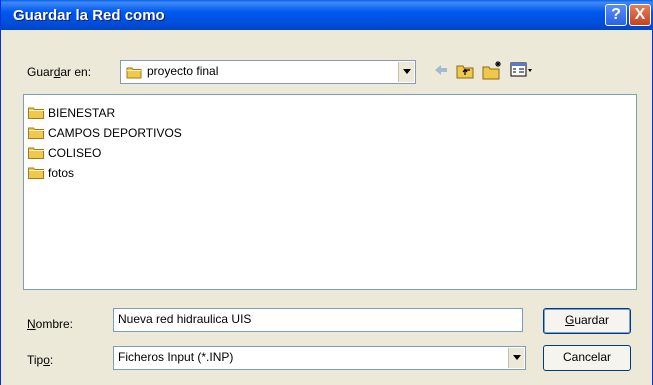 The width and height of the screenshot is (653, 385). Describe the element at coordinates (522, 70) in the screenshot. I see `view-menu-icon` at that location.